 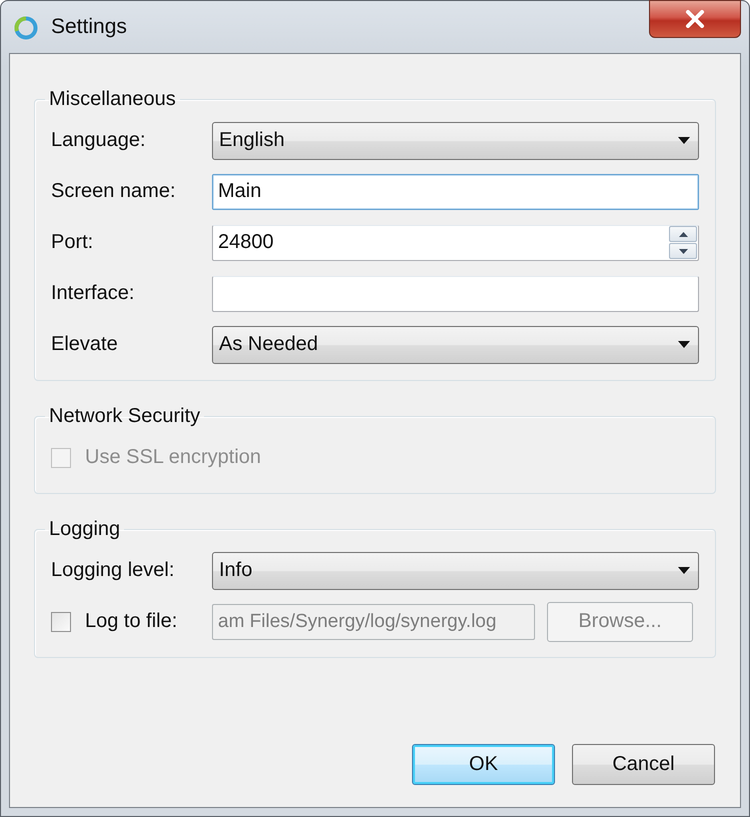 What do you see at coordinates (72, 242) in the screenshot?
I see `field-label: Port:` at bounding box center [72, 242].